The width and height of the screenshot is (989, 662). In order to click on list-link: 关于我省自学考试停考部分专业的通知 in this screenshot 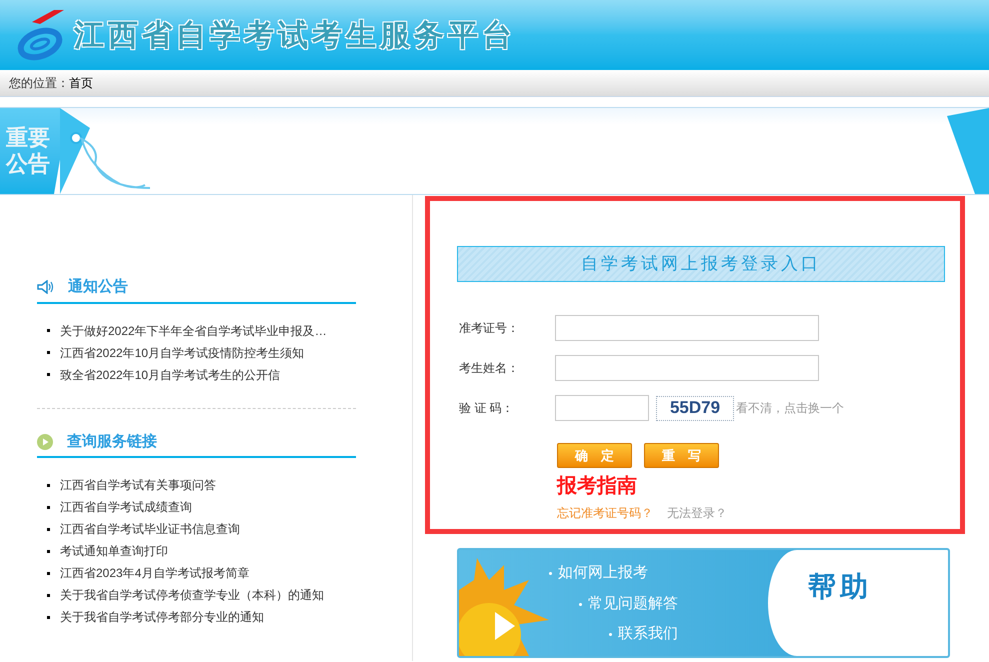, I will do `click(162, 617)`.